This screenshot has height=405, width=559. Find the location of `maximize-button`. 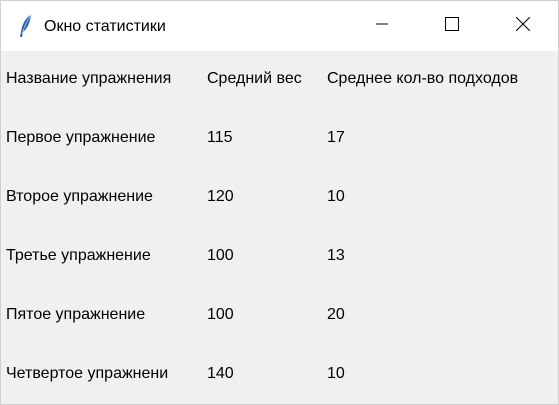

maximize-button is located at coordinates (452, 26).